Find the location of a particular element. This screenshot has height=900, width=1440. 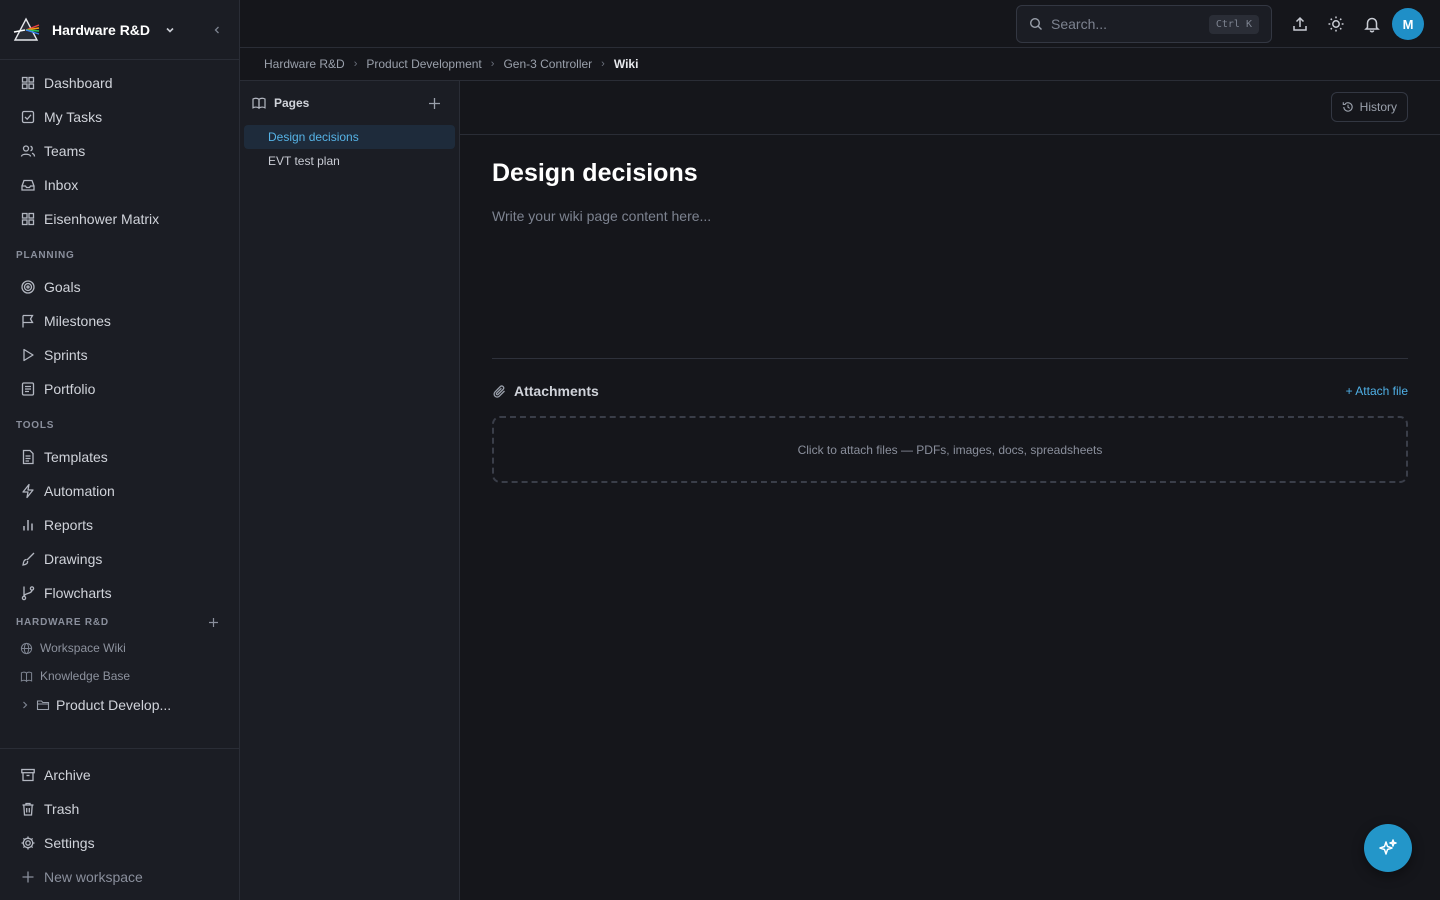

collapse-sidebar-icon is located at coordinates (217, 30).